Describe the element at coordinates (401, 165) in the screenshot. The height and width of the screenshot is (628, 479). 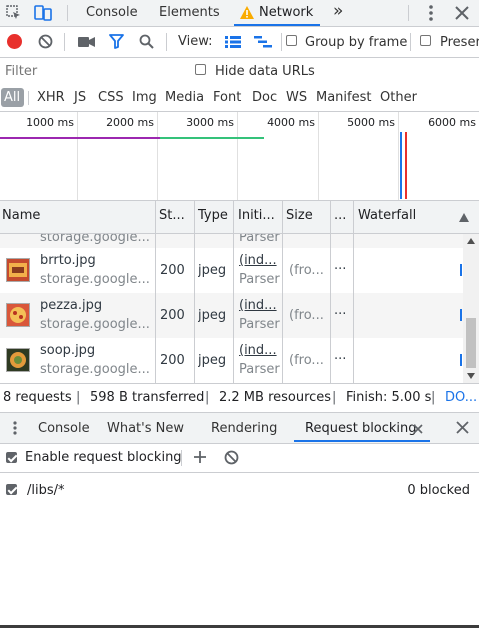
I see `dom-content-loaded-marker` at that location.